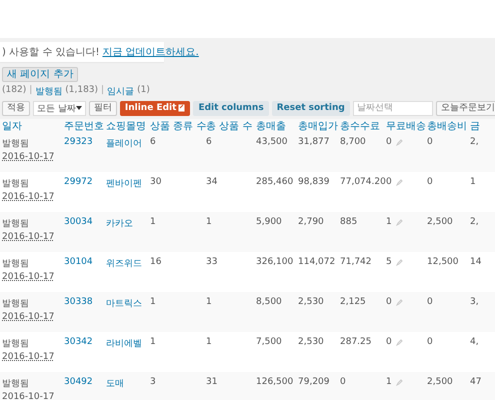  I want to click on table-cell-text: 885, so click(349, 222).